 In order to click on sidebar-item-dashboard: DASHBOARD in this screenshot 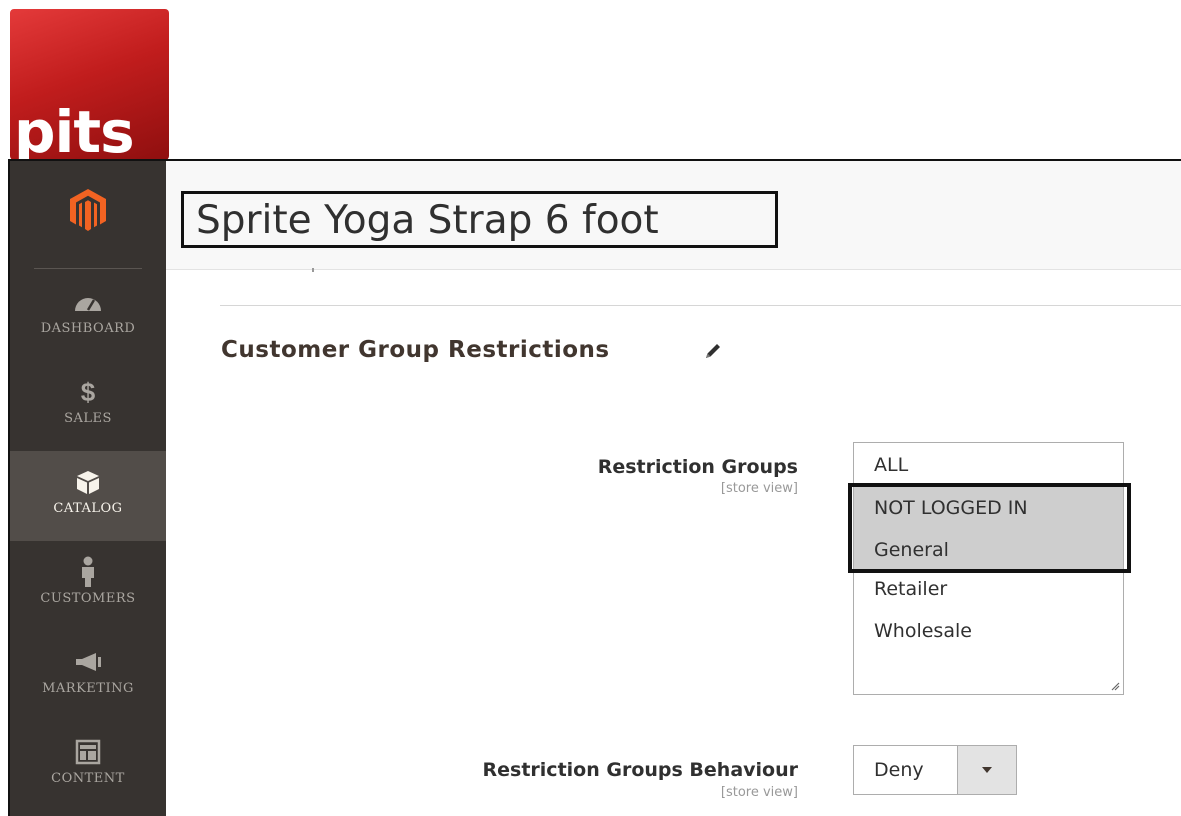, I will do `click(88, 316)`.